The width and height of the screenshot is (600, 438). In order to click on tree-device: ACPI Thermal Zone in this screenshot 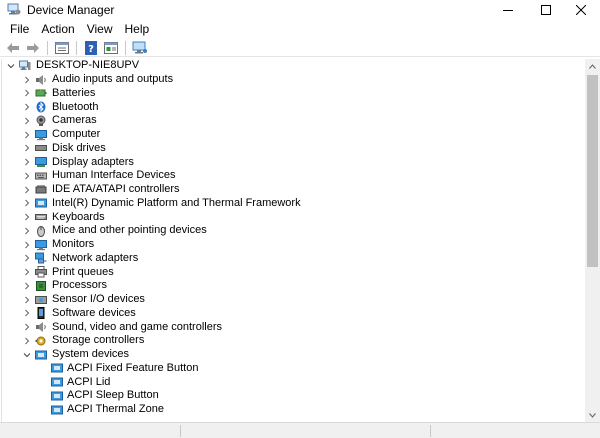, I will do `click(293, 410)`.